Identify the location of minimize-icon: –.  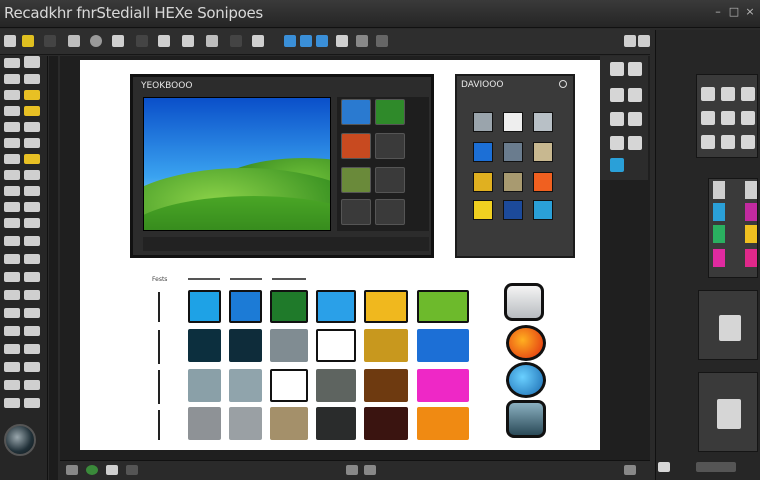
(718, 12).